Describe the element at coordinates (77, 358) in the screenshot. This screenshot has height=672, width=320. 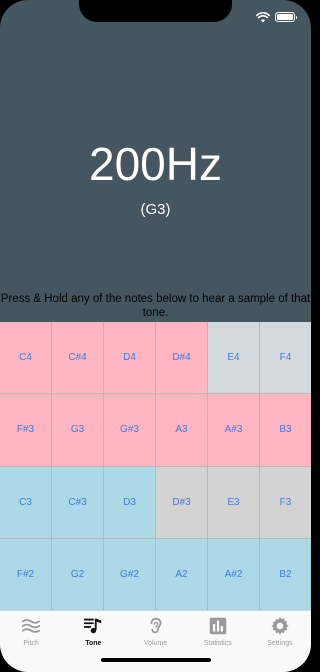
I see `note-key-c-sharp4: C#4` at that location.